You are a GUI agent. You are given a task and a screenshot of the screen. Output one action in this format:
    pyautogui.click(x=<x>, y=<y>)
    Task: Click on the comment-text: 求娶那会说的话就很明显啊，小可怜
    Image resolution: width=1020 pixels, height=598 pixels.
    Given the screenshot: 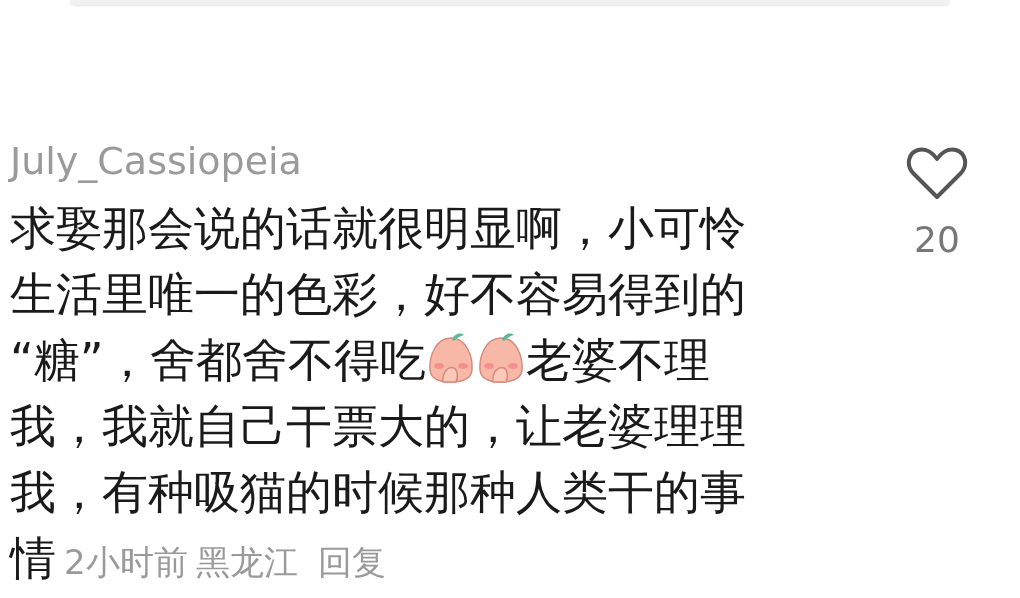 What is the action you would take?
    pyautogui.click(x=378, y=228)
    